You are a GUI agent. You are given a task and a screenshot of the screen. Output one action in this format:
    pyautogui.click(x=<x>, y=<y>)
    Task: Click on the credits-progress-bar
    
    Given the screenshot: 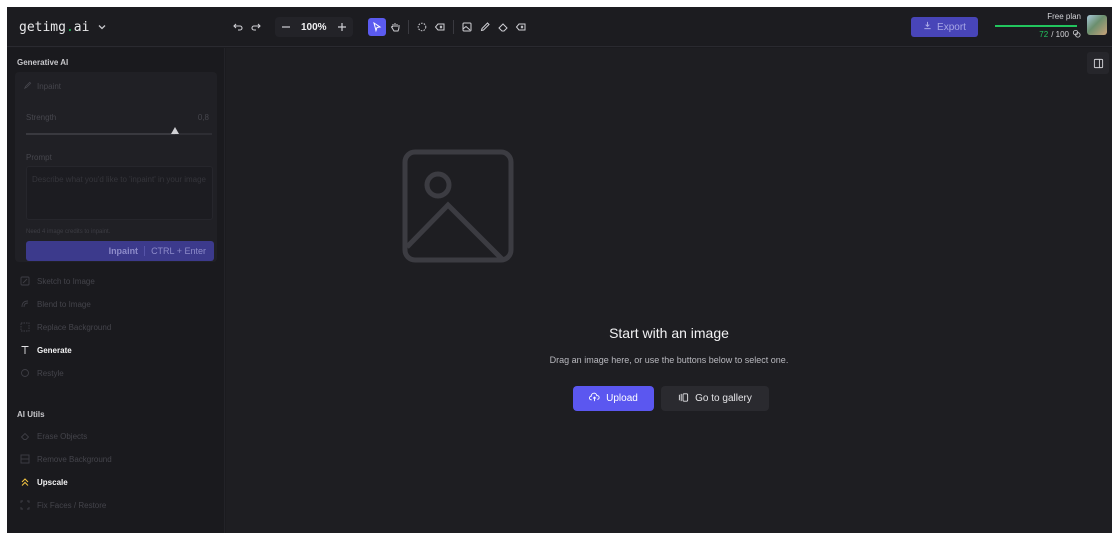 What is the action you would take?
    pyautogui.click(x=1036, y=26)
    